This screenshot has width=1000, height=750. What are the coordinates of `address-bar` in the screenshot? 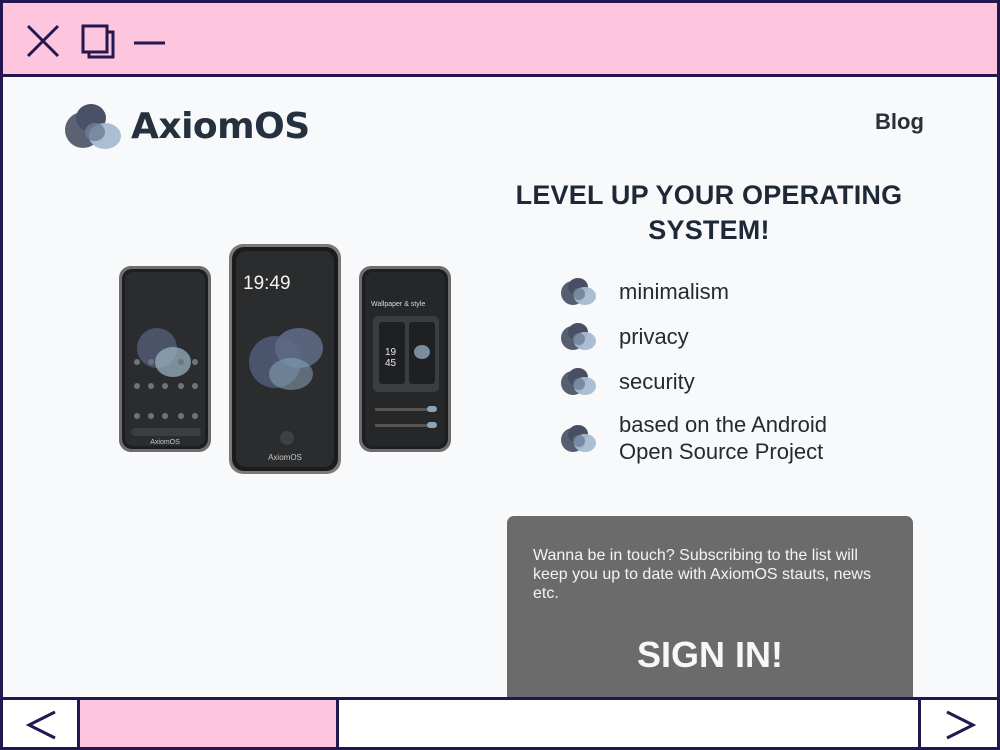 It's located at (630, 723).